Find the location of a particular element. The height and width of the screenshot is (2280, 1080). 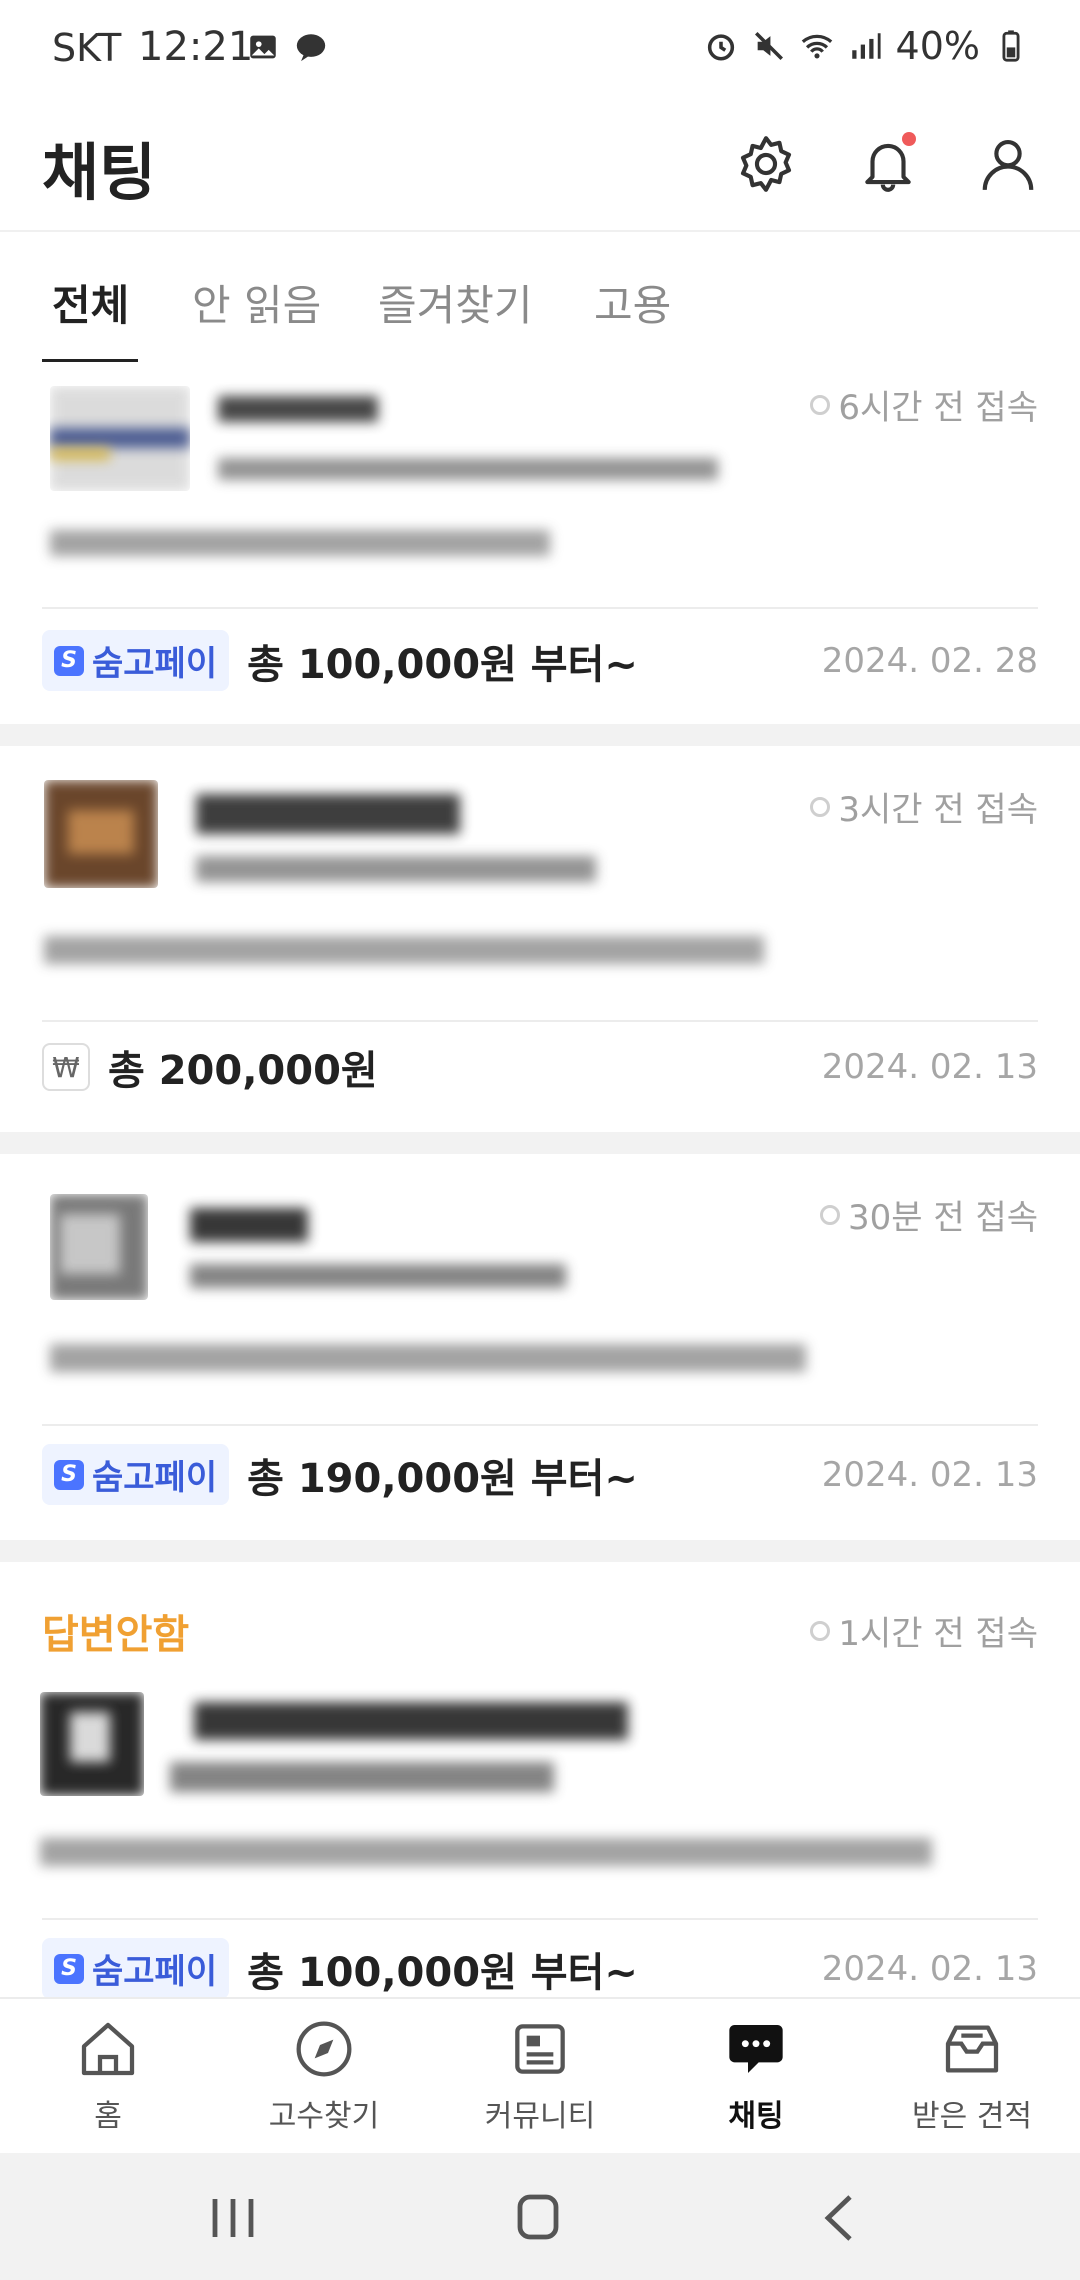

recent-apps-button is located at coordinates (233, 2218).